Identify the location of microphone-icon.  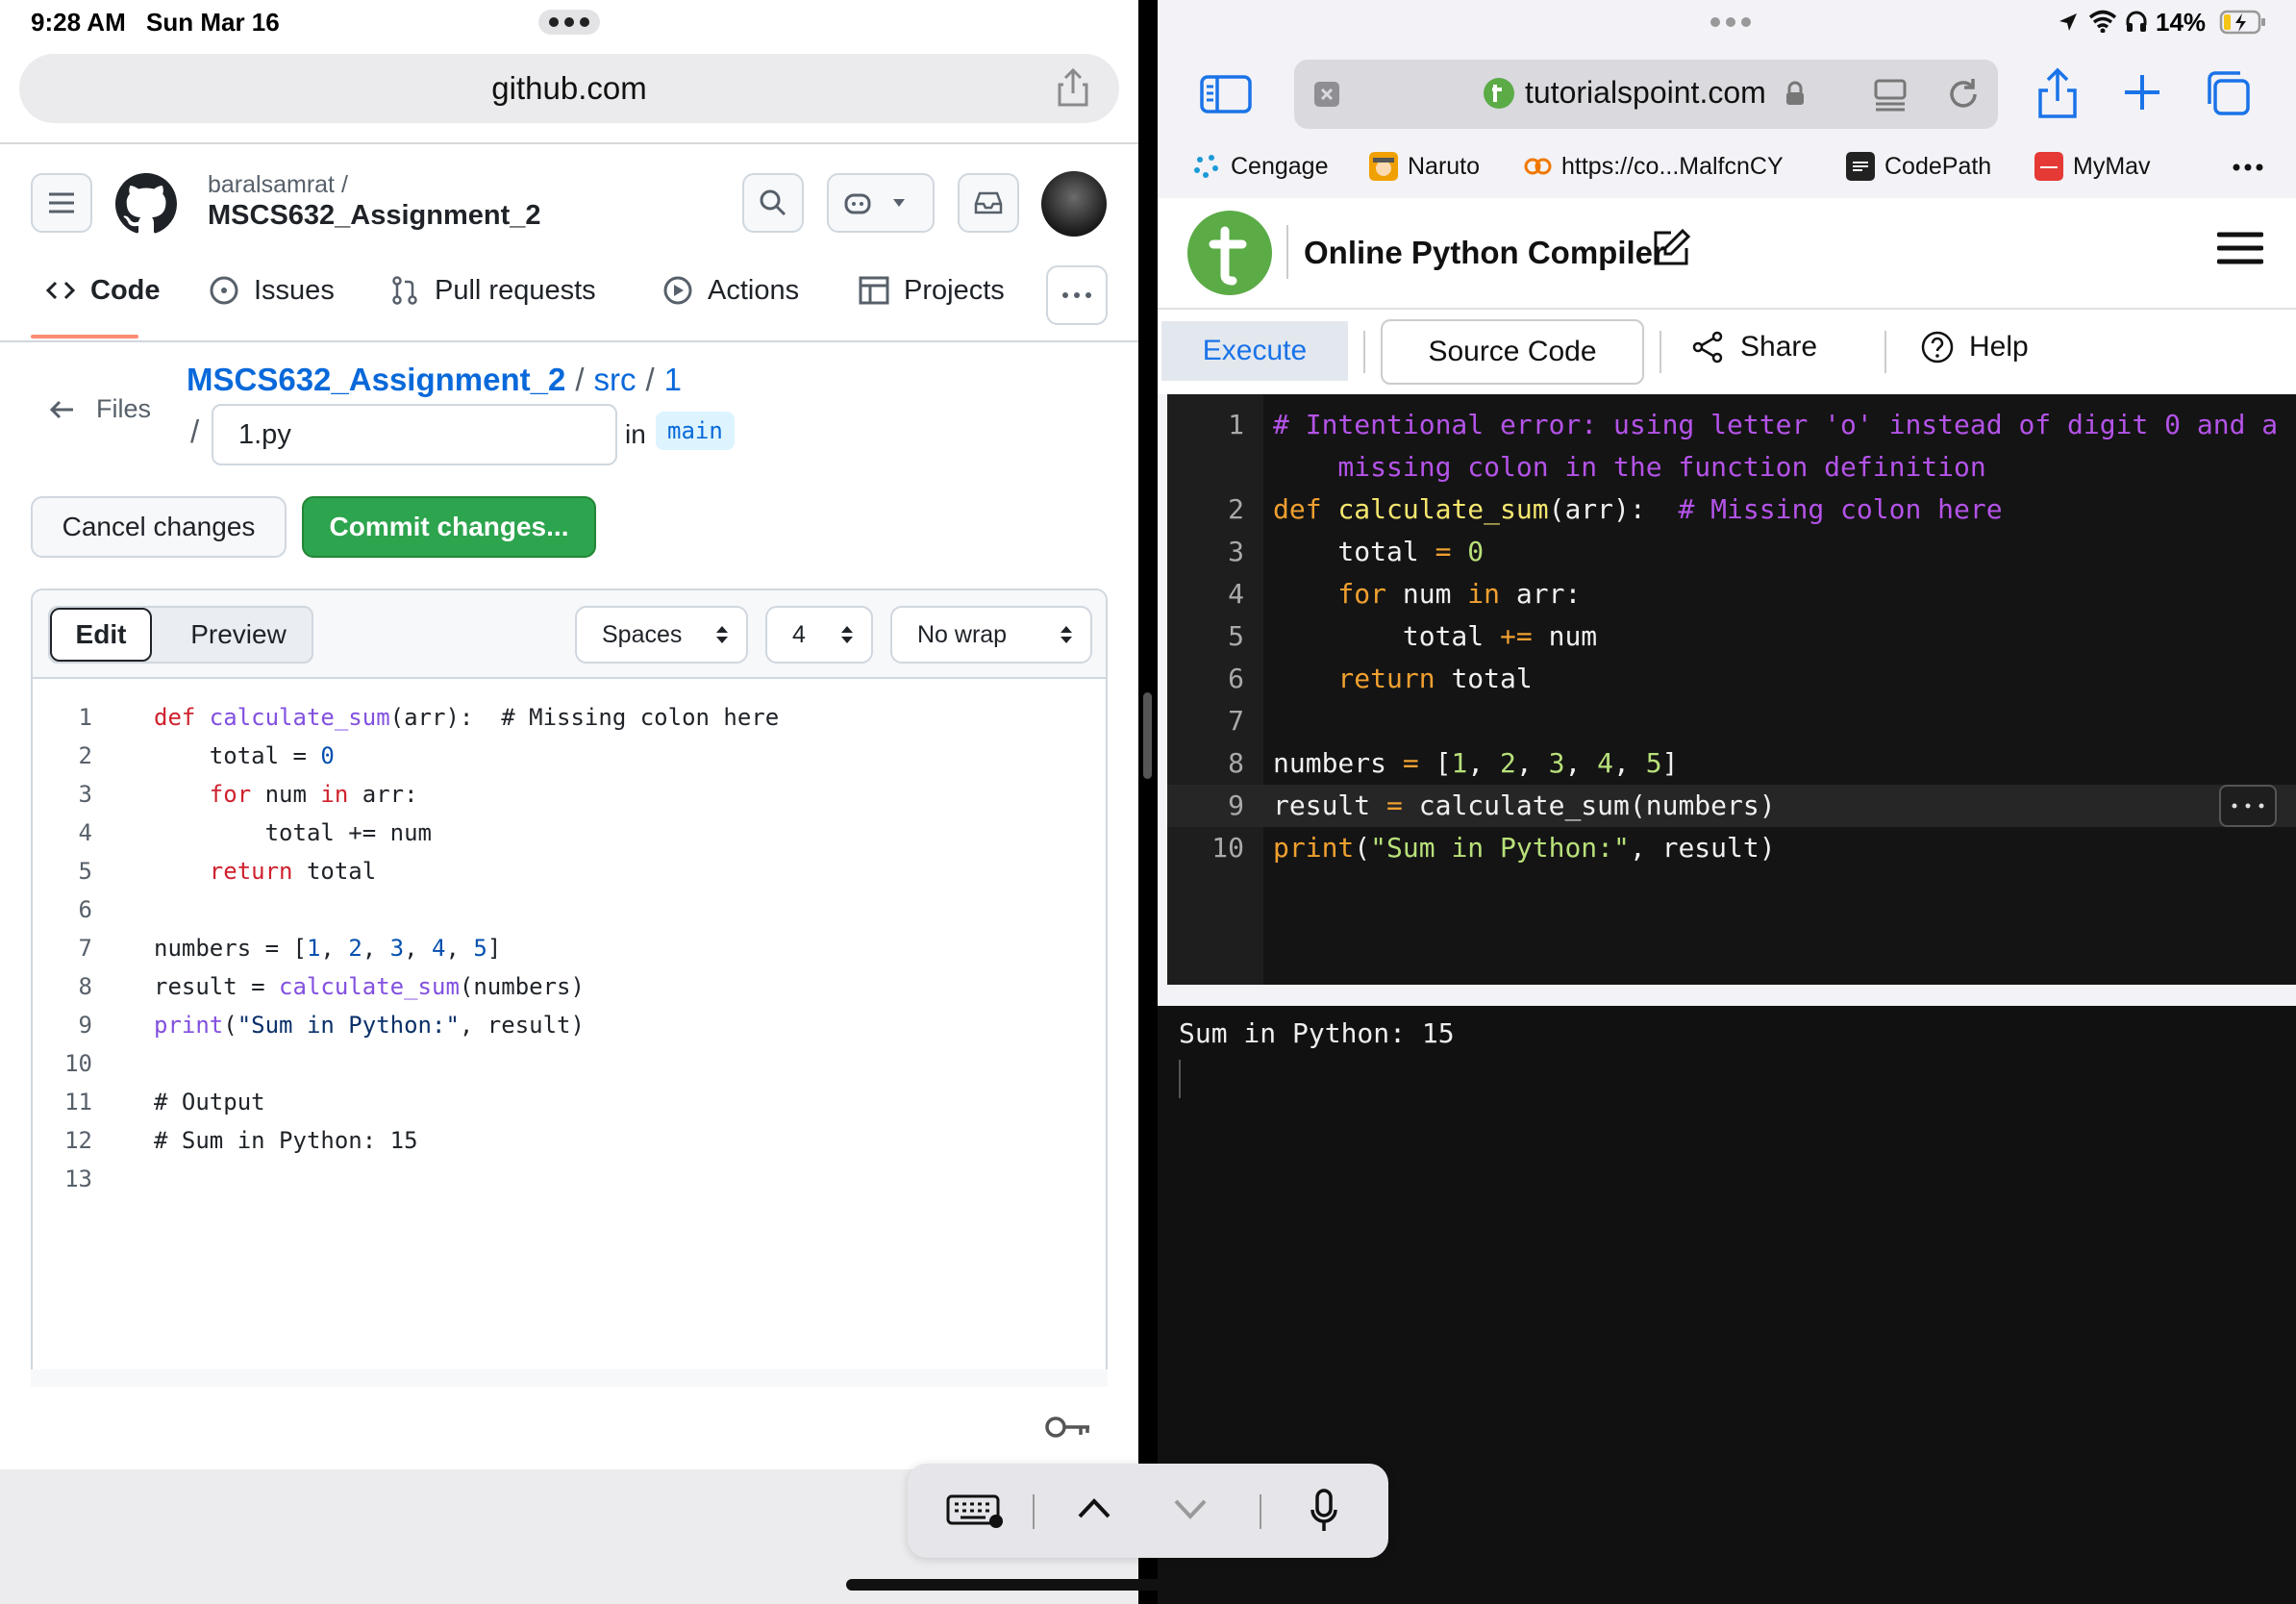
(1324, 1512).